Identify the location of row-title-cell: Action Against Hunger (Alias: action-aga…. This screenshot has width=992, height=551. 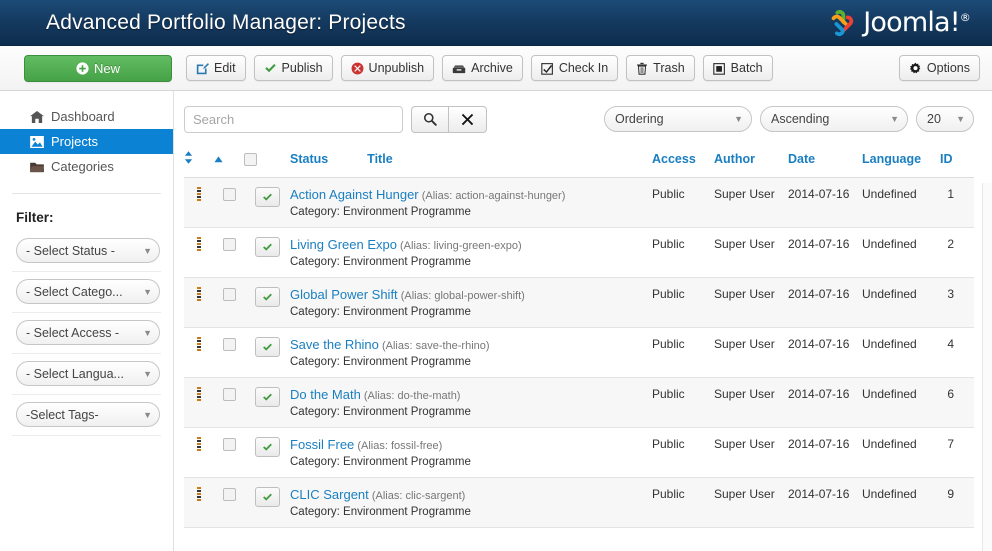
(471, 202).